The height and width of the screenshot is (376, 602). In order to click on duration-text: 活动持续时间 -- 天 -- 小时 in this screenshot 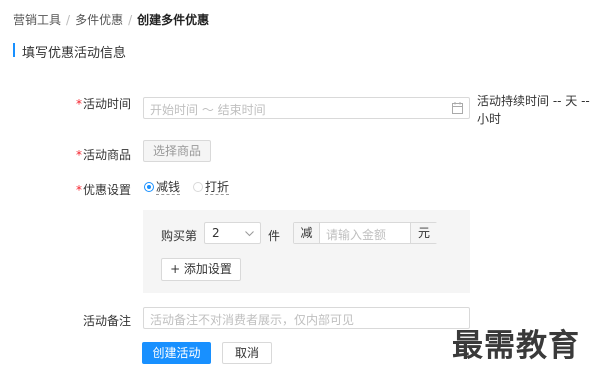, I will do `click(533, 110)`.